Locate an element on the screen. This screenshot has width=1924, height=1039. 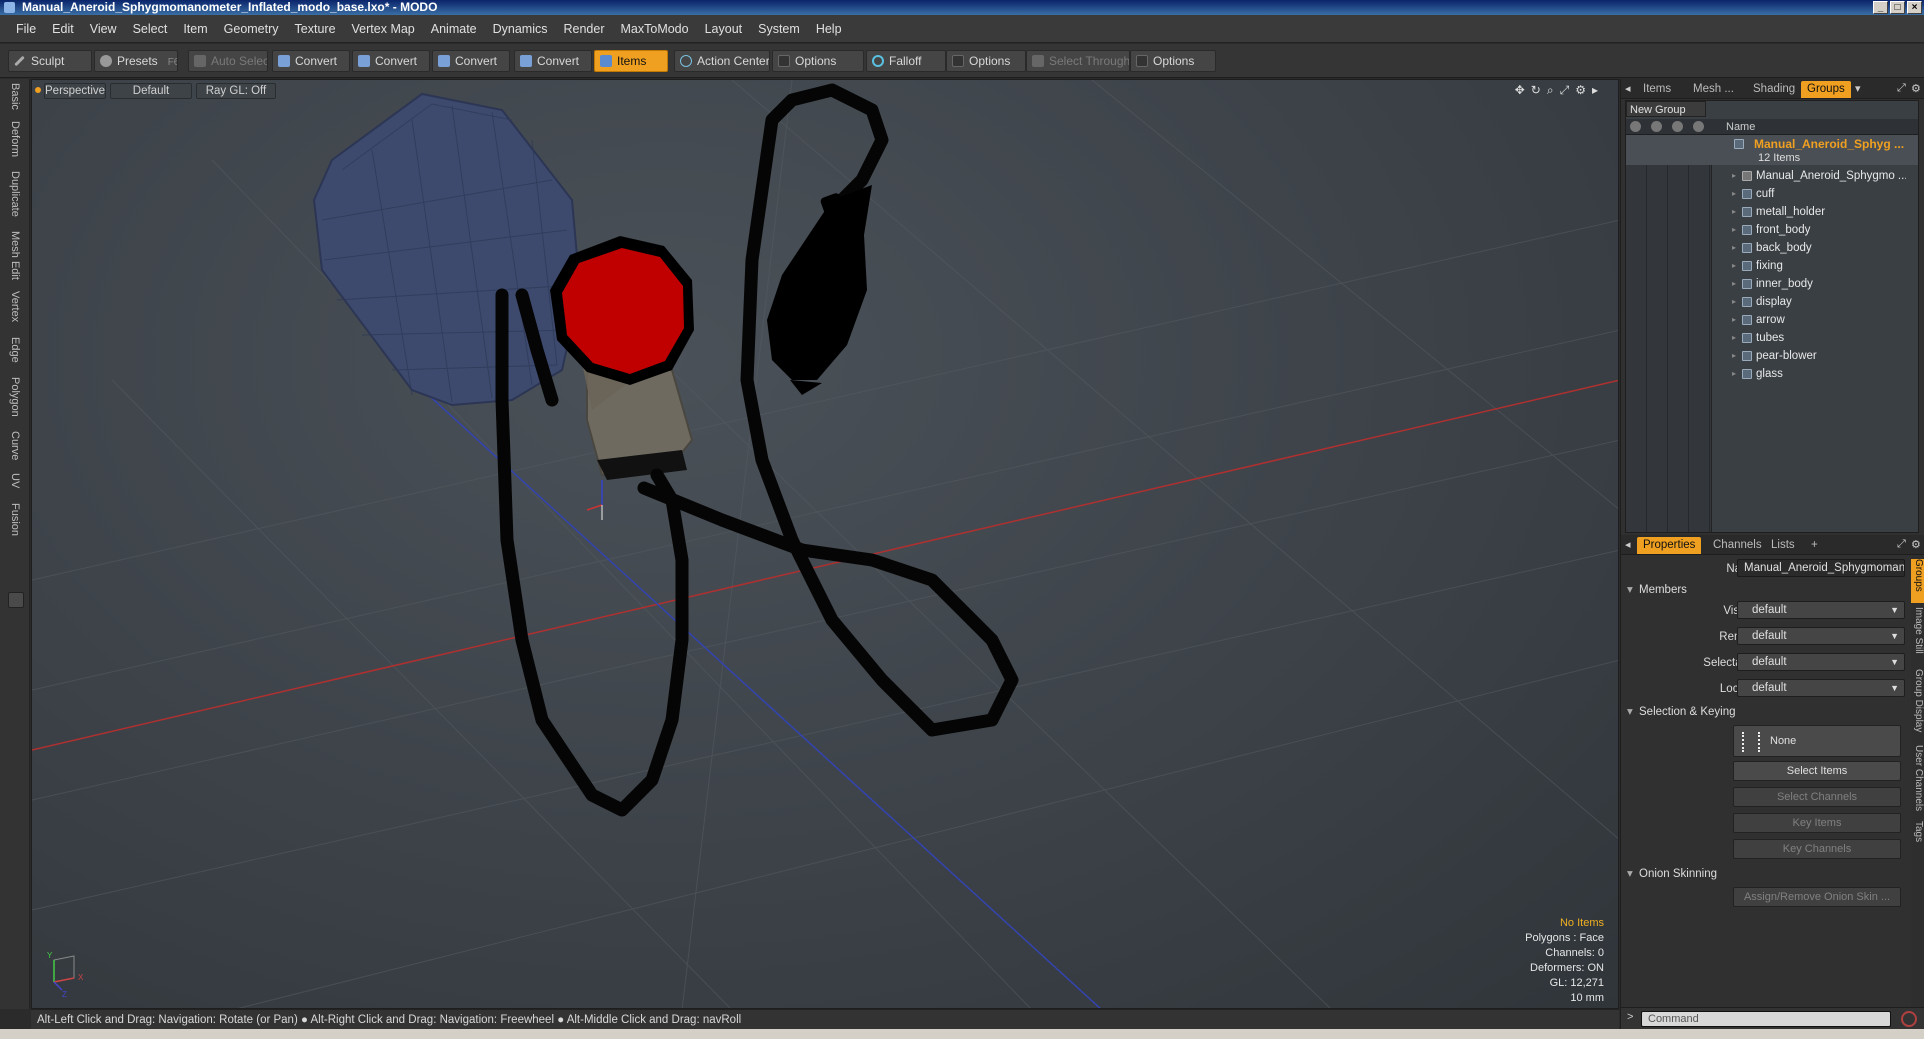
group-item-row: ▸ back_body is located at coordinates (1772, 248).